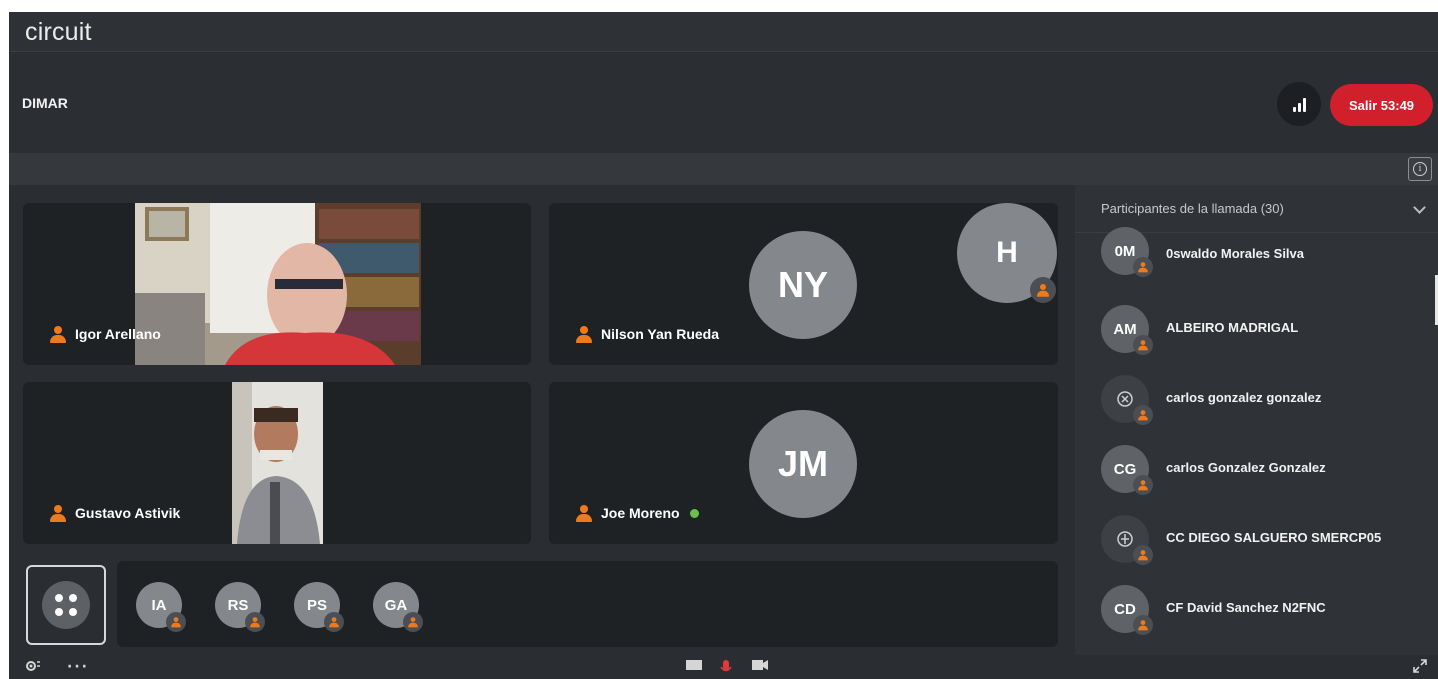 The height and width of the screenshot is (679, 1438). I want to click on participant-row: AM ALBEIRO MADRIGAL, so click(1256, 338).